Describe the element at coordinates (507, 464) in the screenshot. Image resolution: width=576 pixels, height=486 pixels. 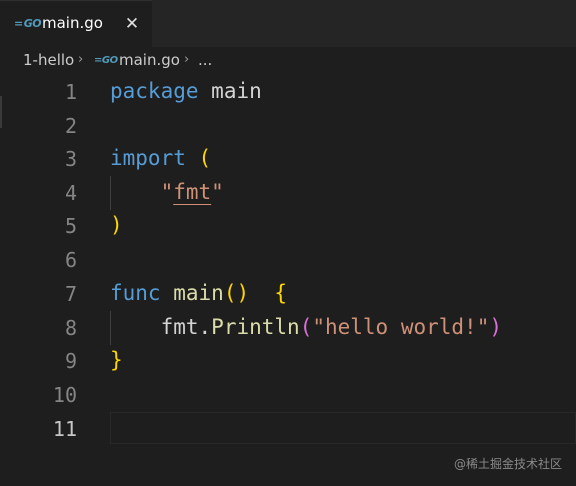
I see `watermark: @稀土掘金技术社区` at that location.